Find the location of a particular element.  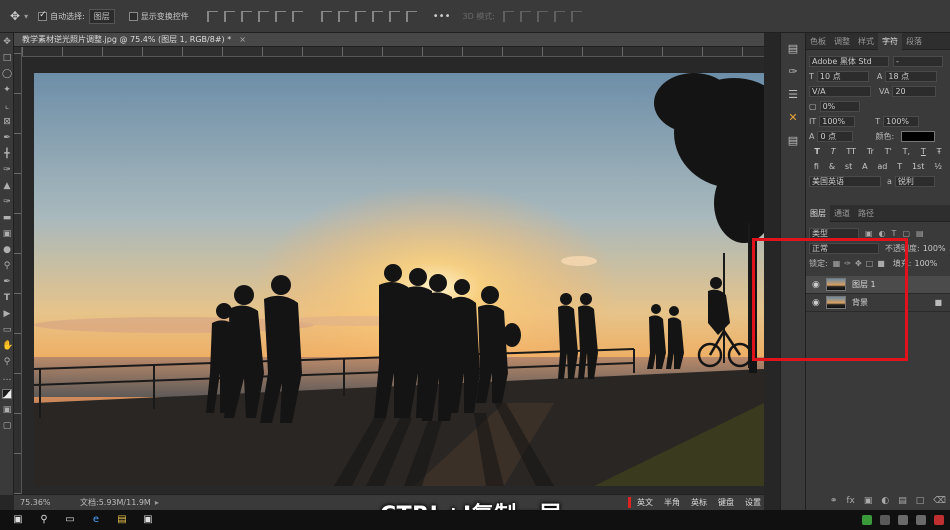

distribute-top-icon is located at coordinates (326, 16).